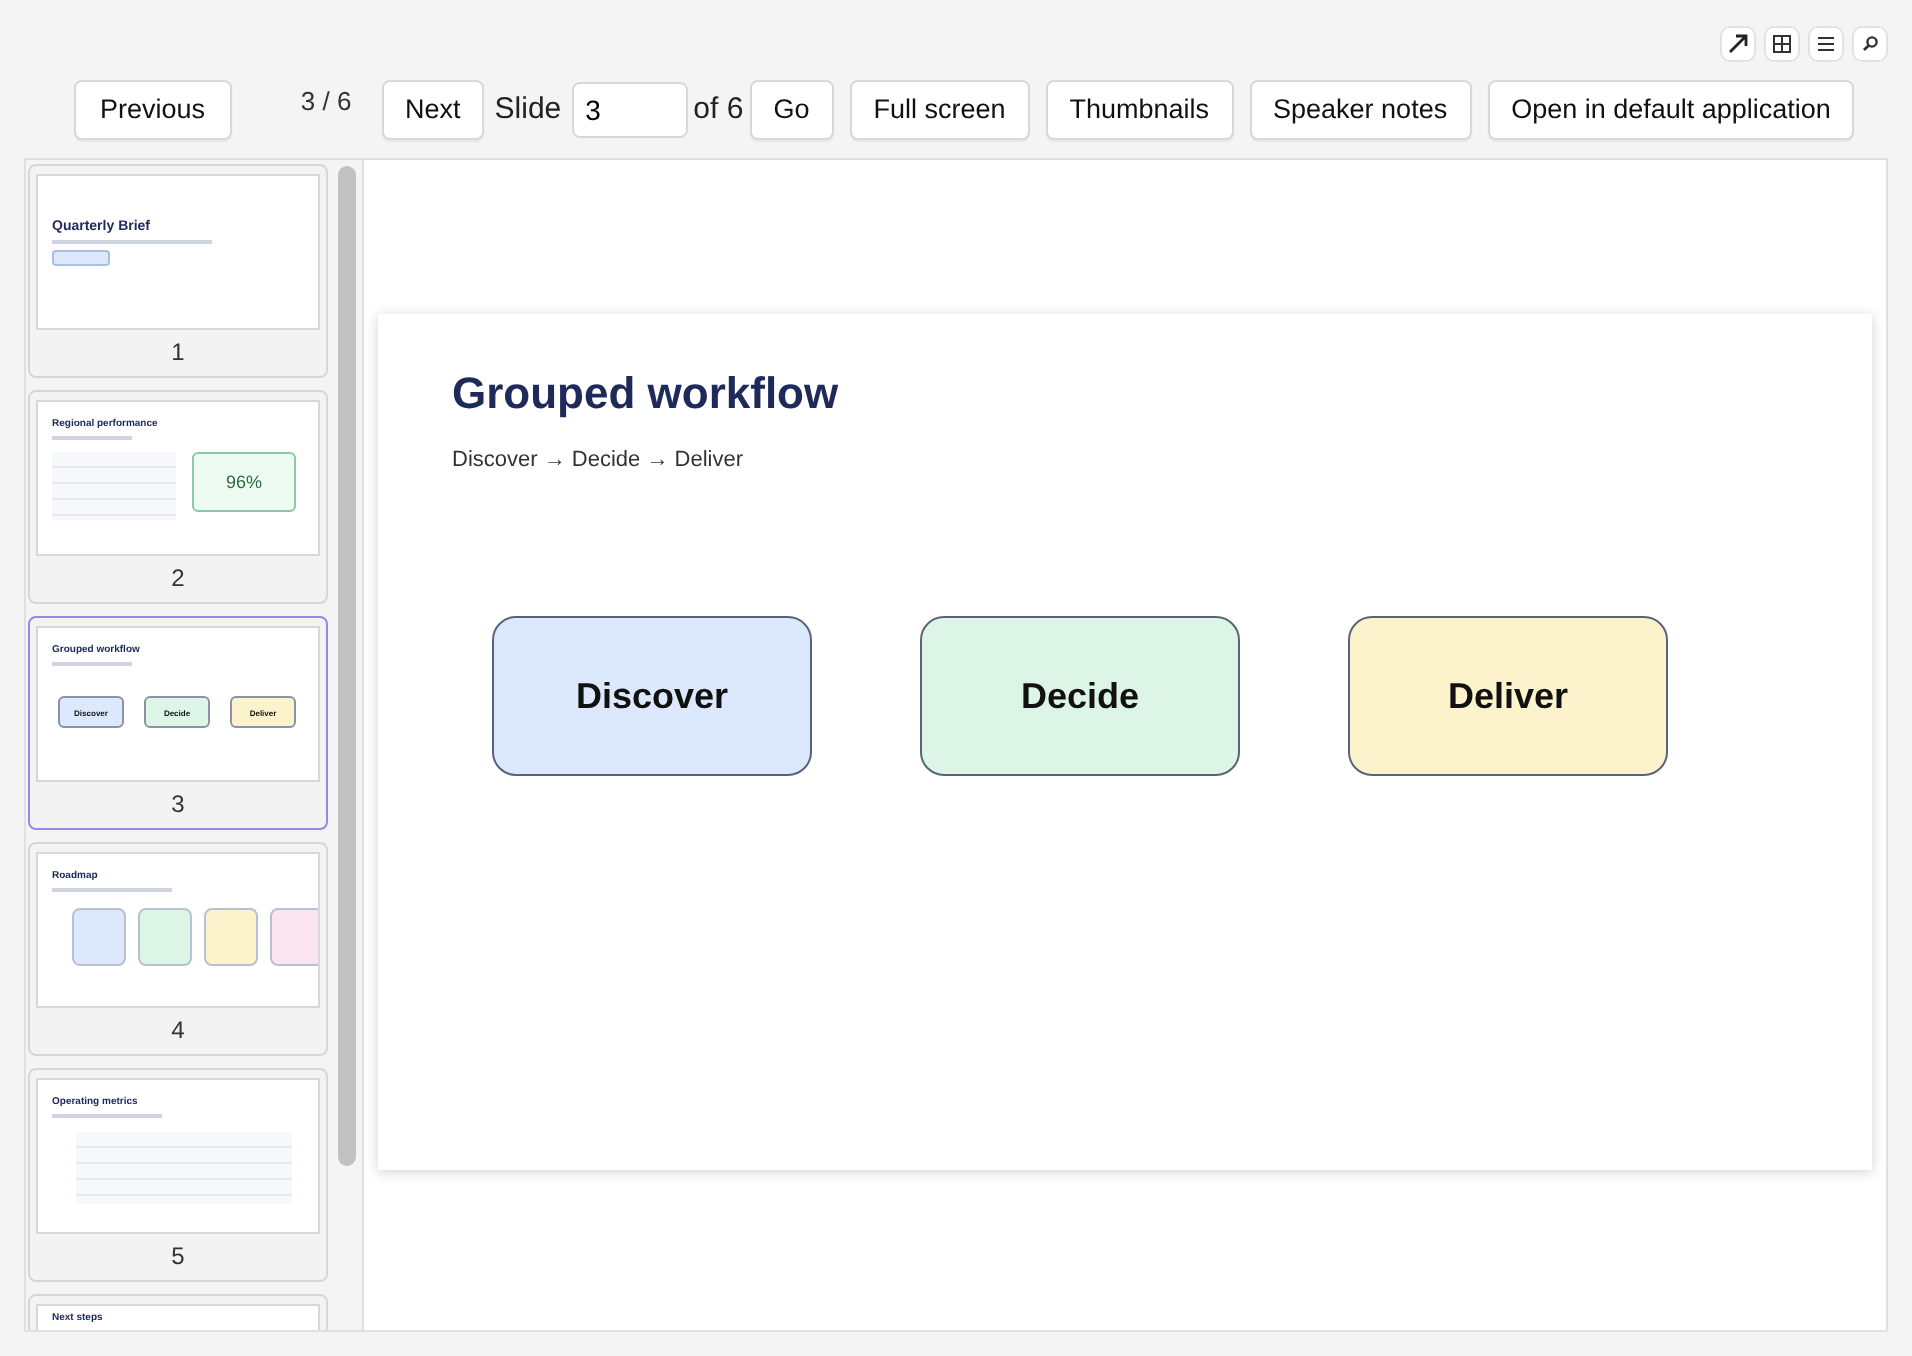  I want to click on previous-button: Previous, so click(153, 109).